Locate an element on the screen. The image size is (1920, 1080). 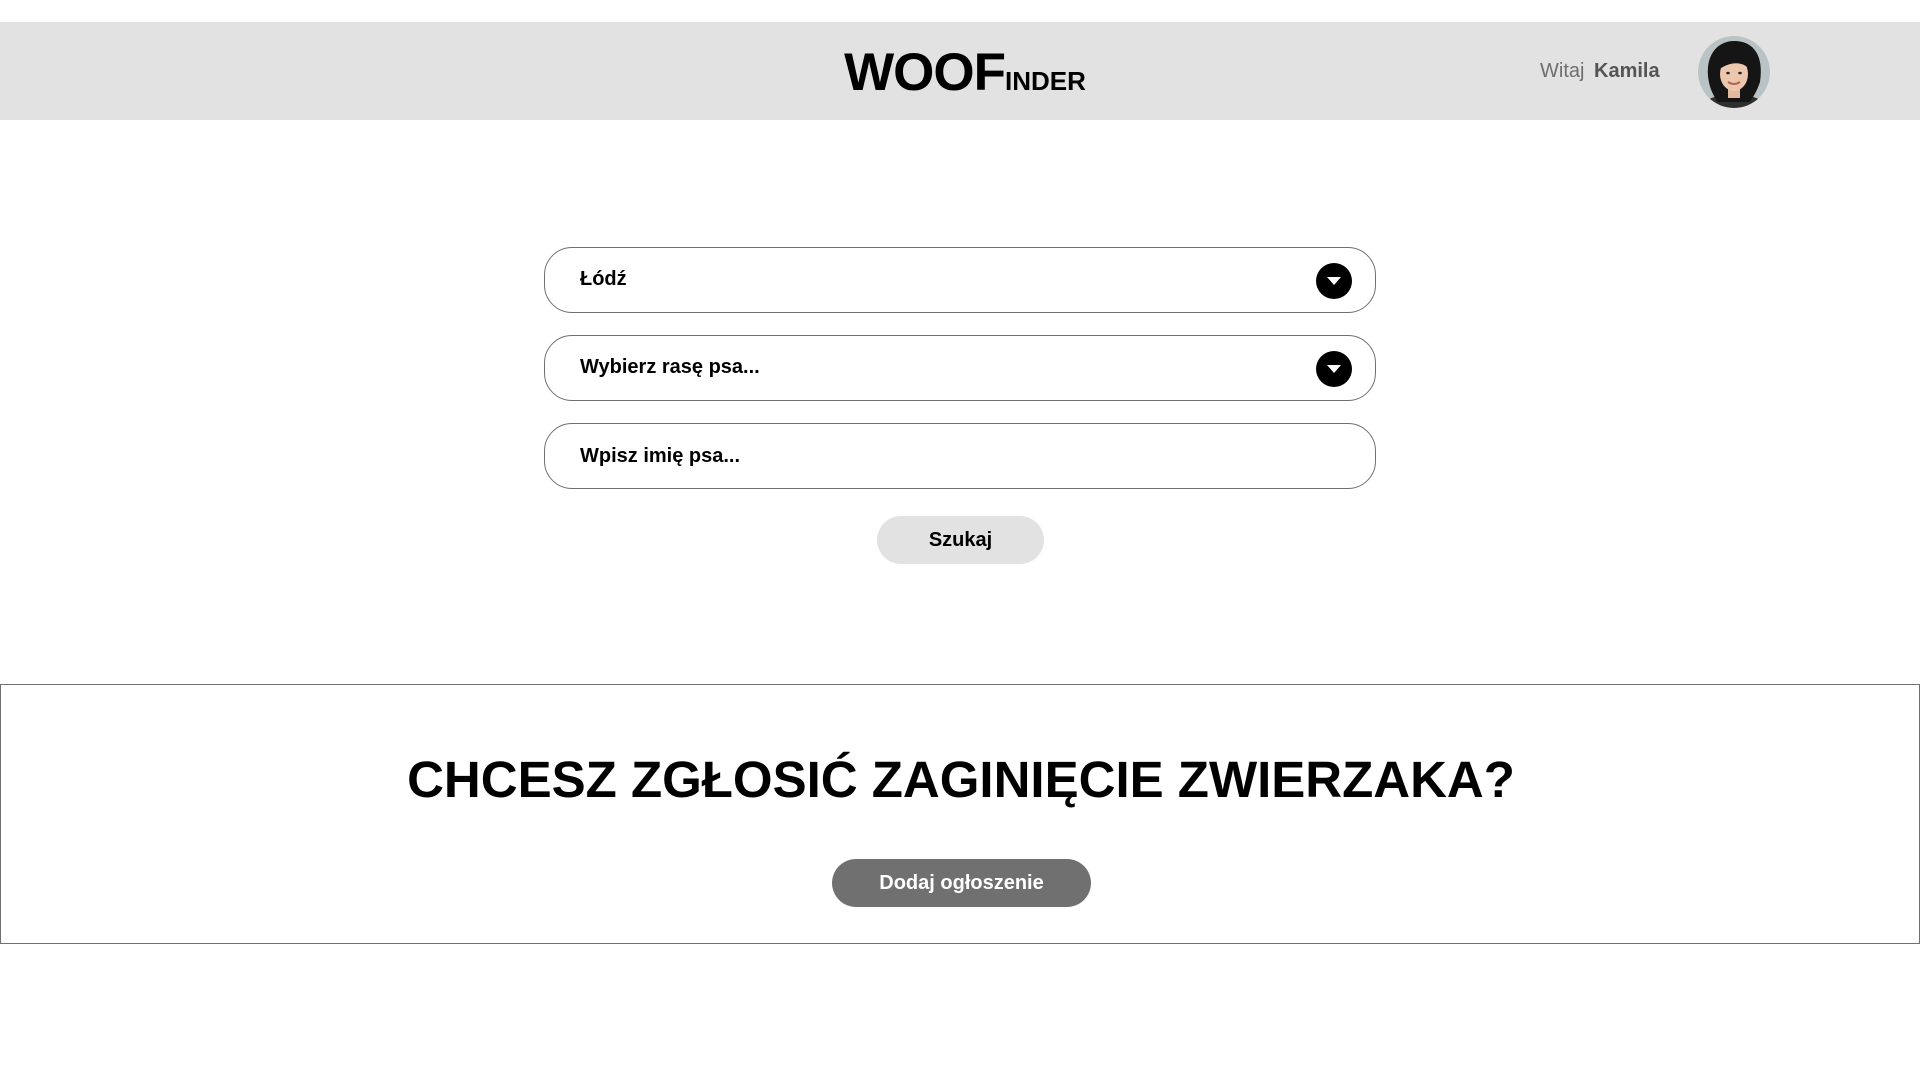
header-bar: WOOFINDER Witaj Kamila is located at coordinates (960, 71).